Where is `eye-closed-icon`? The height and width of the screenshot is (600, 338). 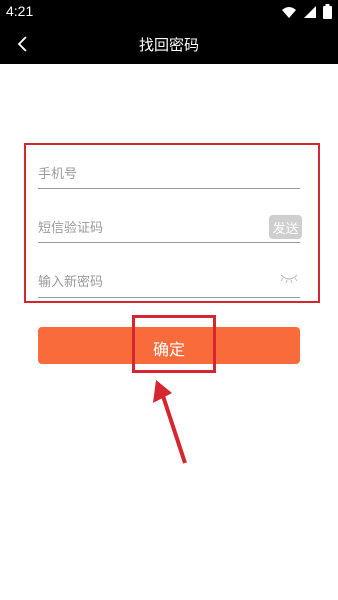 eye-closed-icon is located at coordinates (289, 279).